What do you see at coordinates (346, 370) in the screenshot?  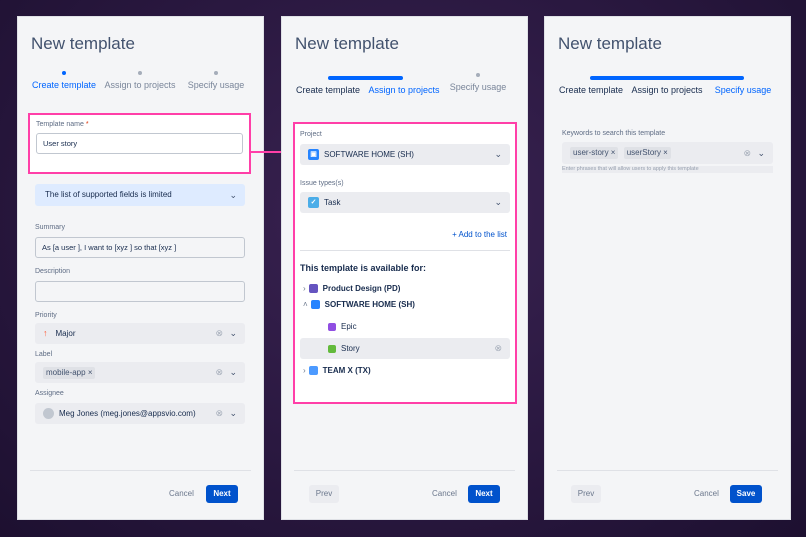 I see `tree-label: TEAM X (TX)` at bounding box center [346, 370].